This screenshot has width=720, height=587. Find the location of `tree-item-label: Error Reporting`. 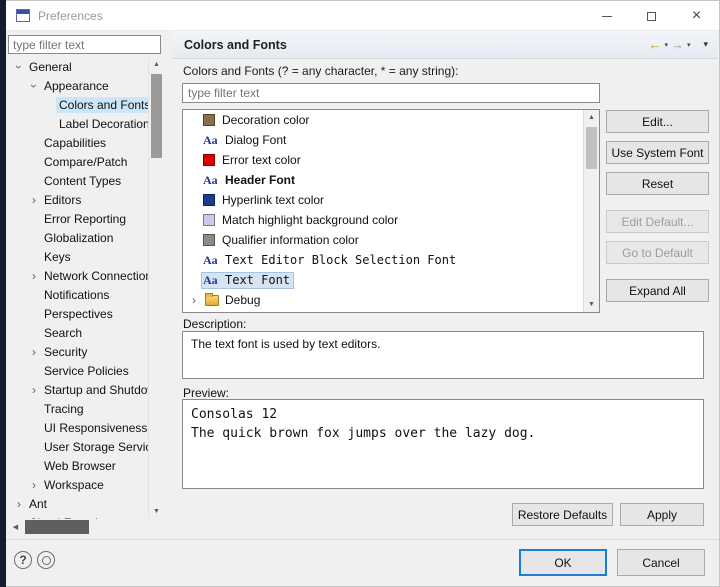

tree-item-label: Error Reporting is located at coordinates (85, 218).